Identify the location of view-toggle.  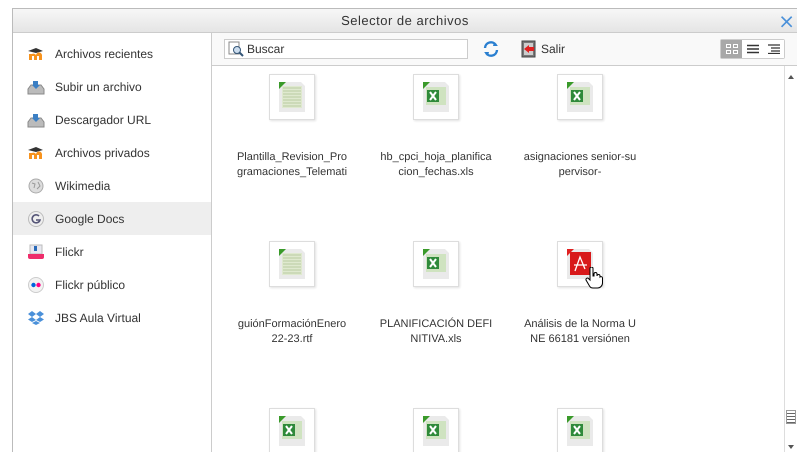
(731, 49).